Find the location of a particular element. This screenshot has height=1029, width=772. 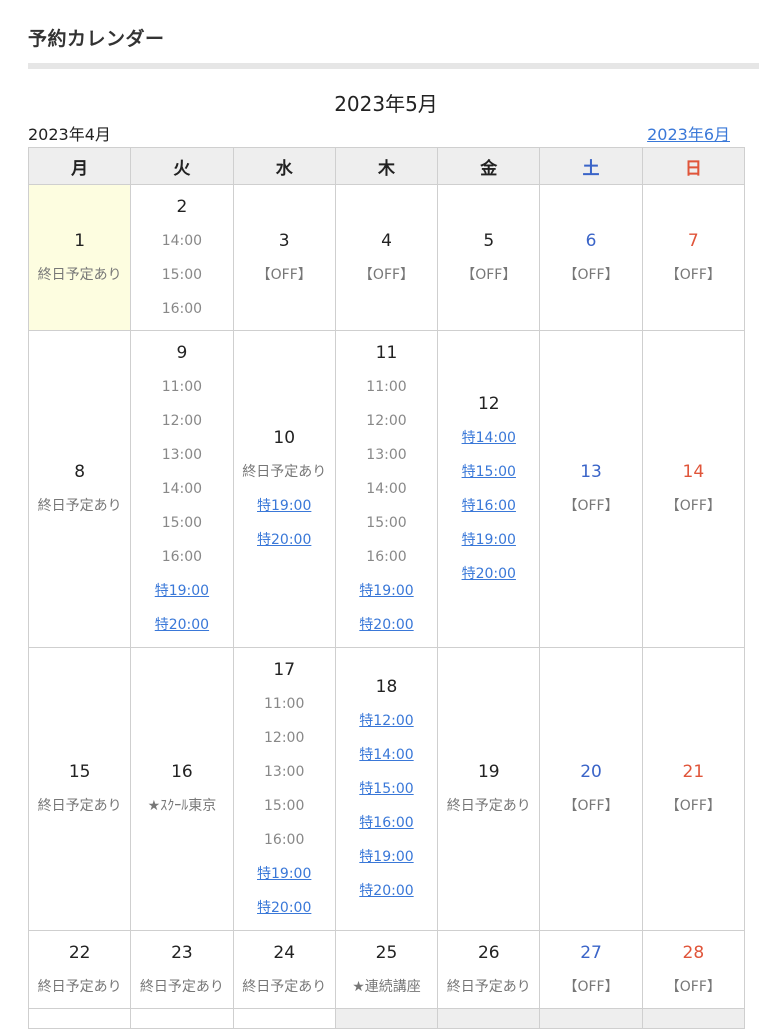

day-cell: 23 終日予定あり is located at coordinates (182, 969).